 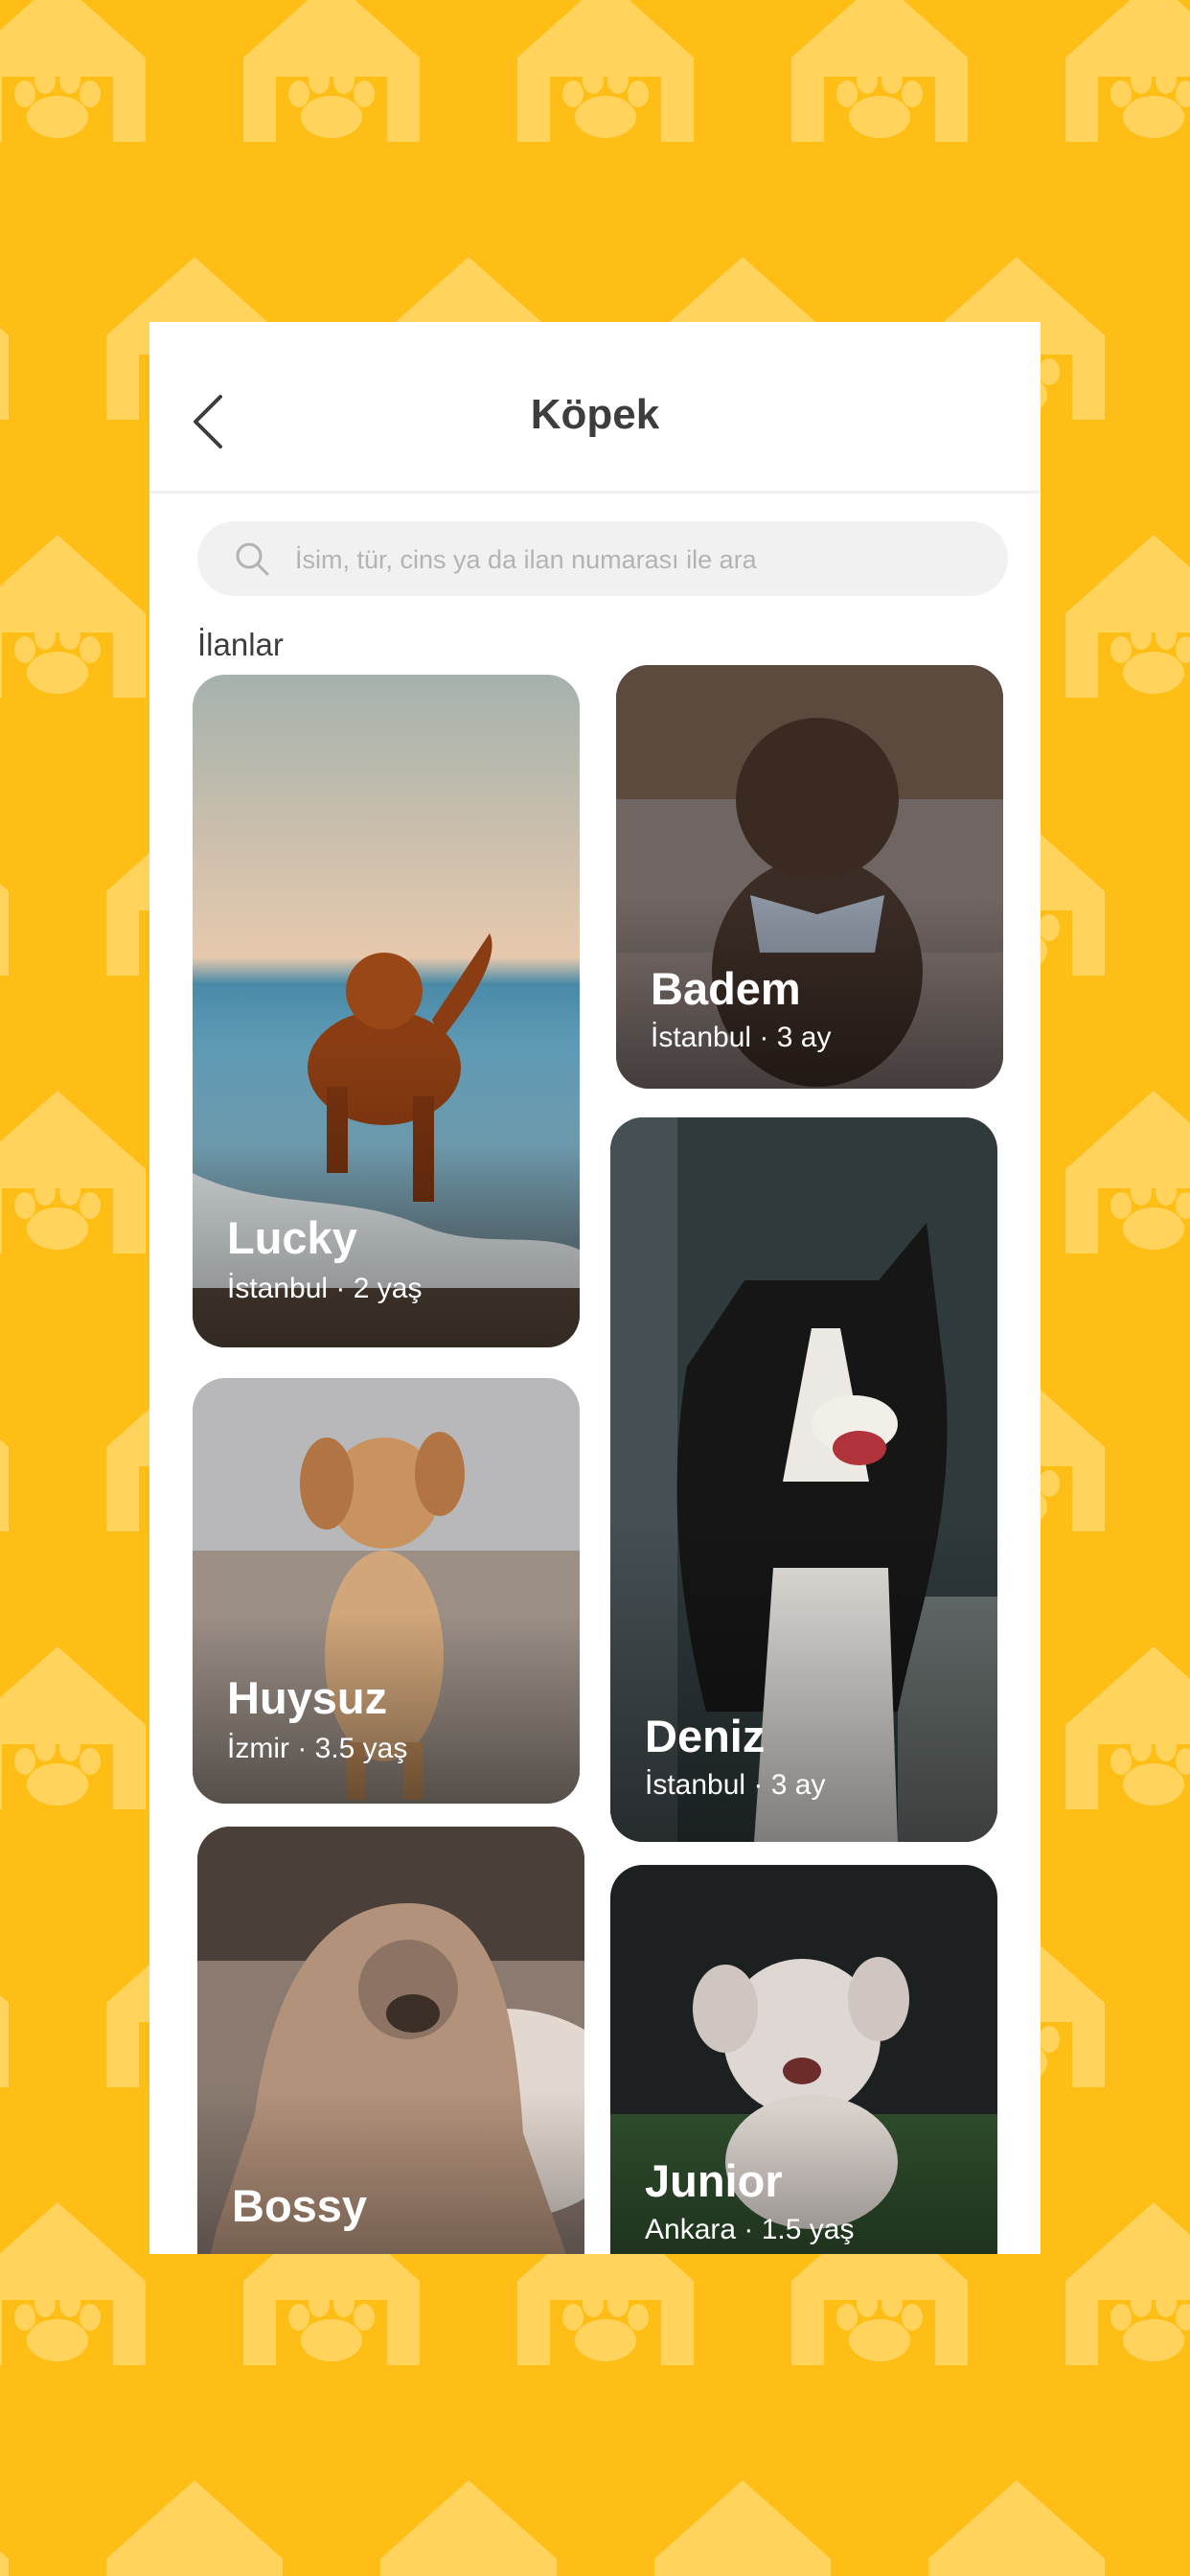 What do you see at coordinates (726, 989) in the screenshot?
I see `listing-name: Badem` at bounding box center [726, 989].